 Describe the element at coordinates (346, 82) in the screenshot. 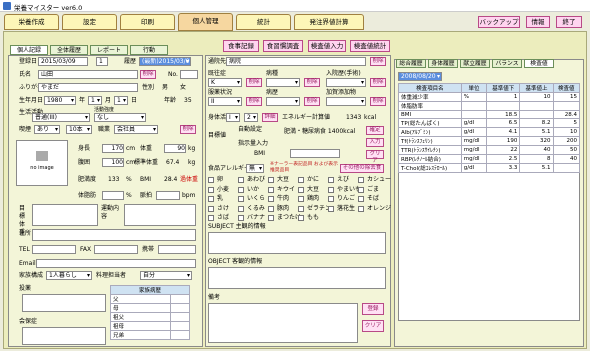

I see `hospitalized-select` at that location.